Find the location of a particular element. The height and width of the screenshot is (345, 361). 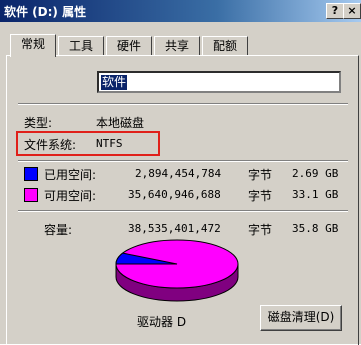

used-space-label: 已用空间: is located at coordinates (70, 175).